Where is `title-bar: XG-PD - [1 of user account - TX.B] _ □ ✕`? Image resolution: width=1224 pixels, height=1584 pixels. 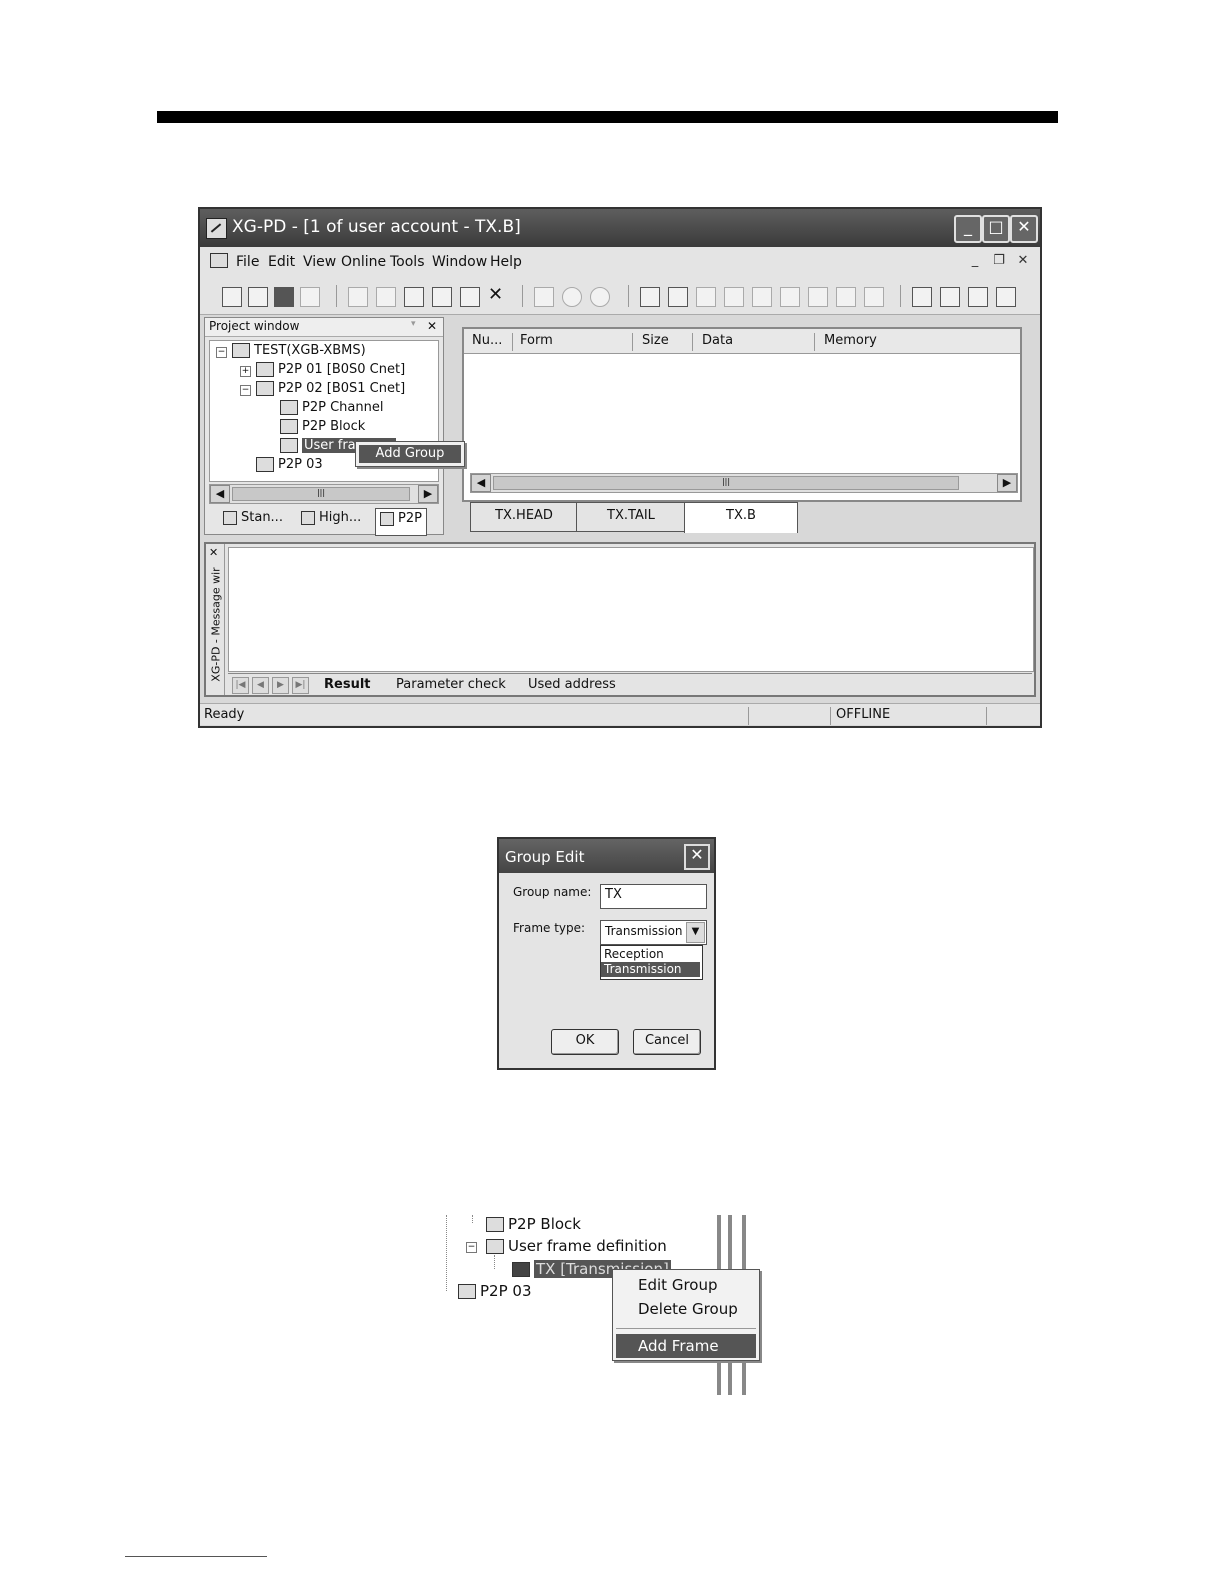
title-bar: XG-PD - [1 of user account - TX.B] _ □ ✕ is located at coordinates (620, 228).